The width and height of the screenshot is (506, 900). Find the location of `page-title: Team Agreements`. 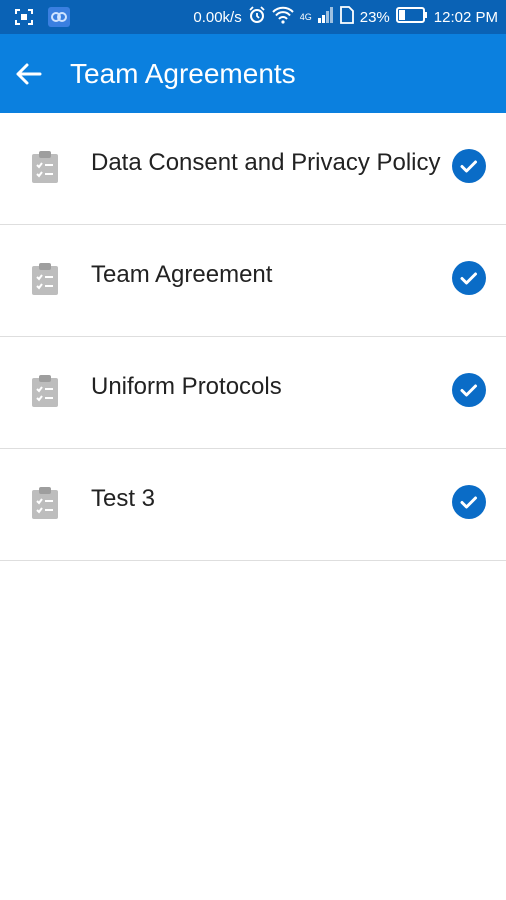

page-title: Team Agreements is located at coordinates (183, 73).